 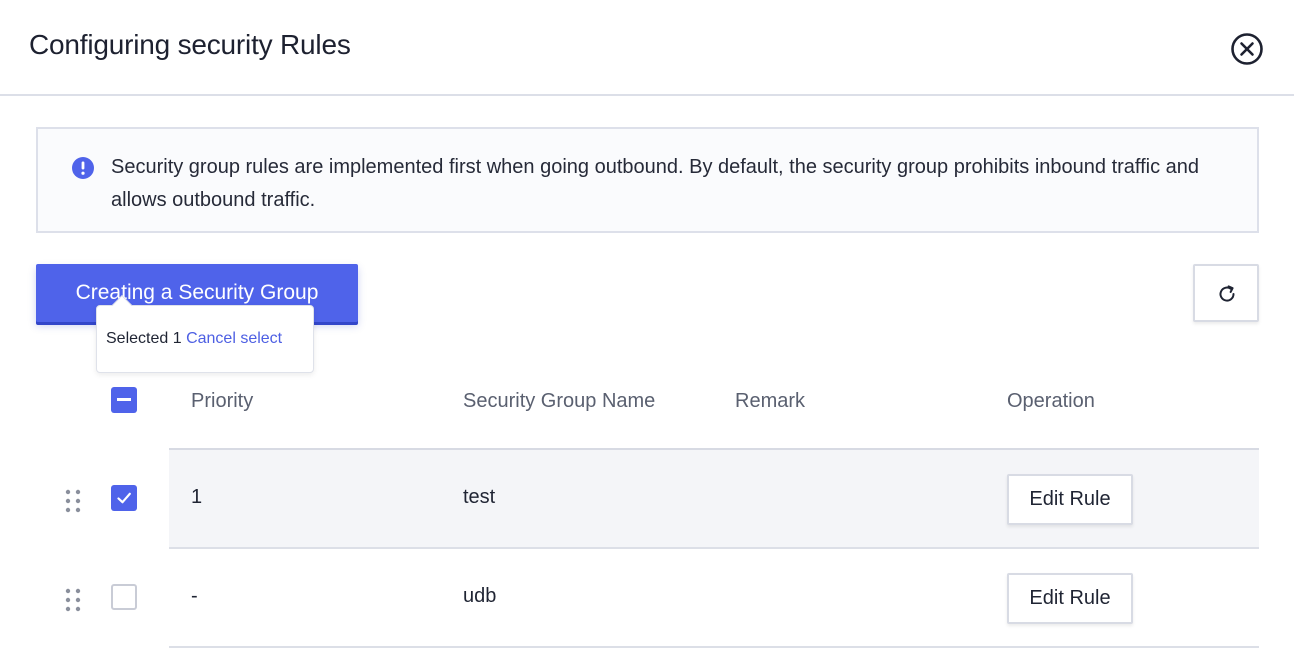 What do you see at coordinates (647, 48) in the screenshot?
I see `dialog-header: Configuring security Rules` at bounding box center [647, 48].